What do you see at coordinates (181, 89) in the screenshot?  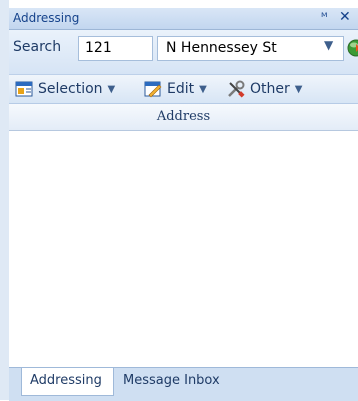 I see `edit-label: Edit` at bounding box center [181, 89].